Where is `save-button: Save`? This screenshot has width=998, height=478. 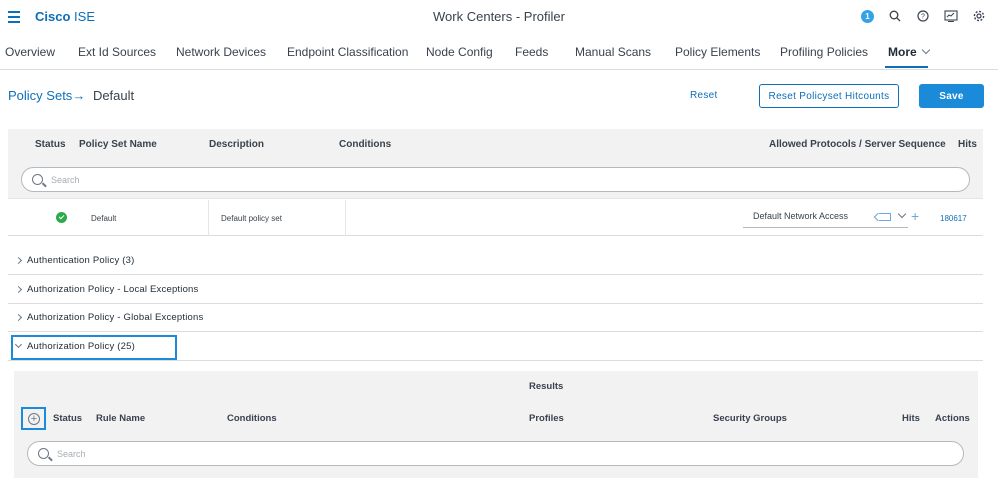 save-button: Save is located at coordinates (951, 96).